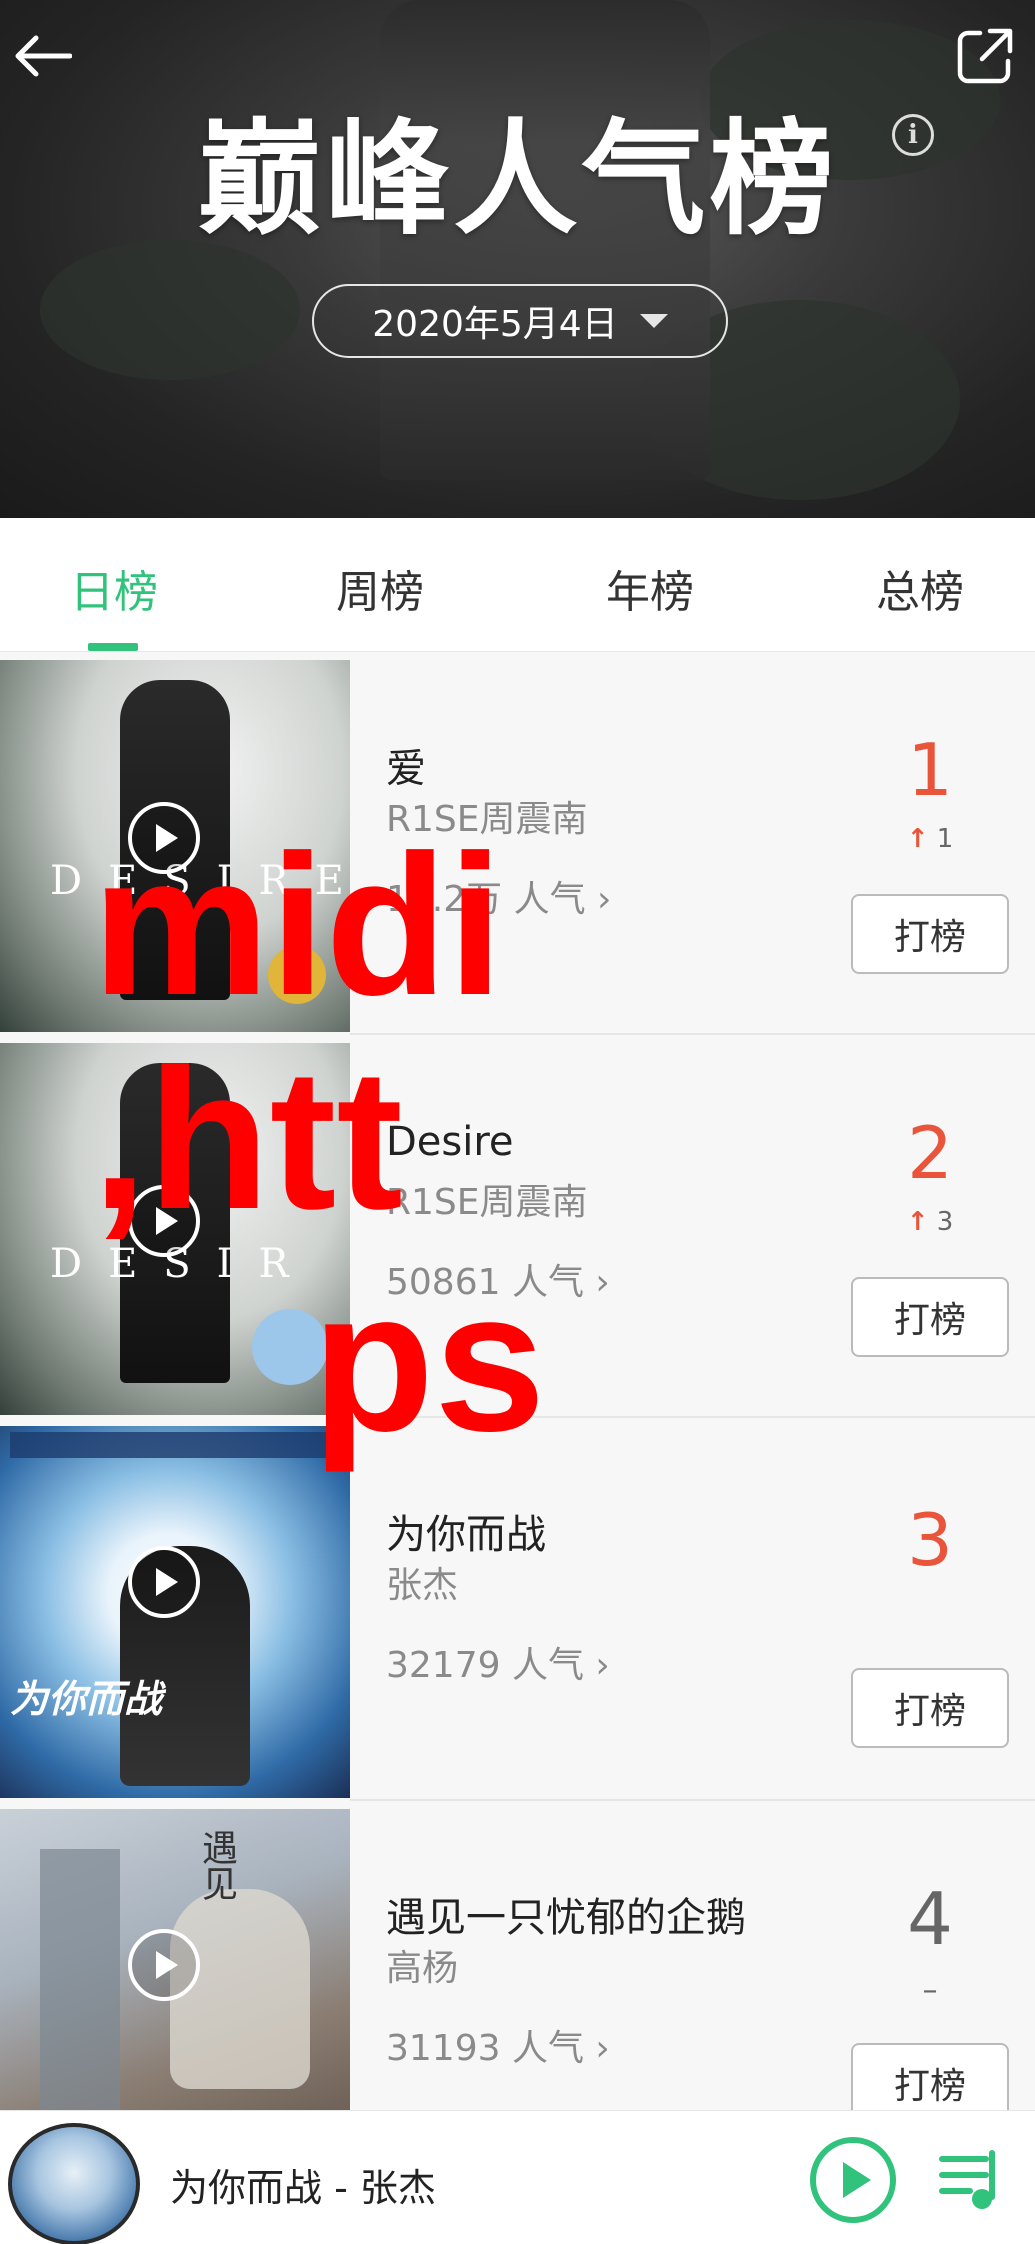  Describe the element at coordinates (650, 588) in the screenshot. I see `tab-yearly: 年榜` at that location.